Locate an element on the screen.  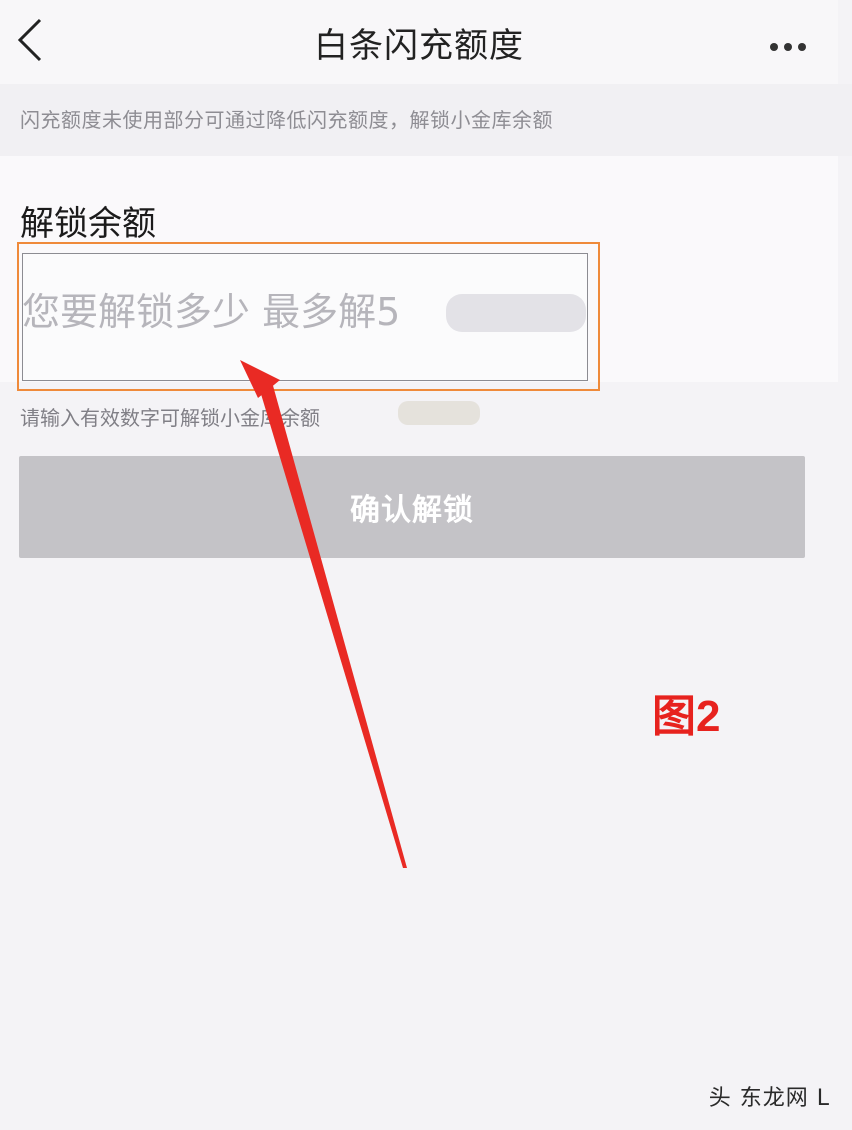
more-options-icon is located at coordinates (792, 43).